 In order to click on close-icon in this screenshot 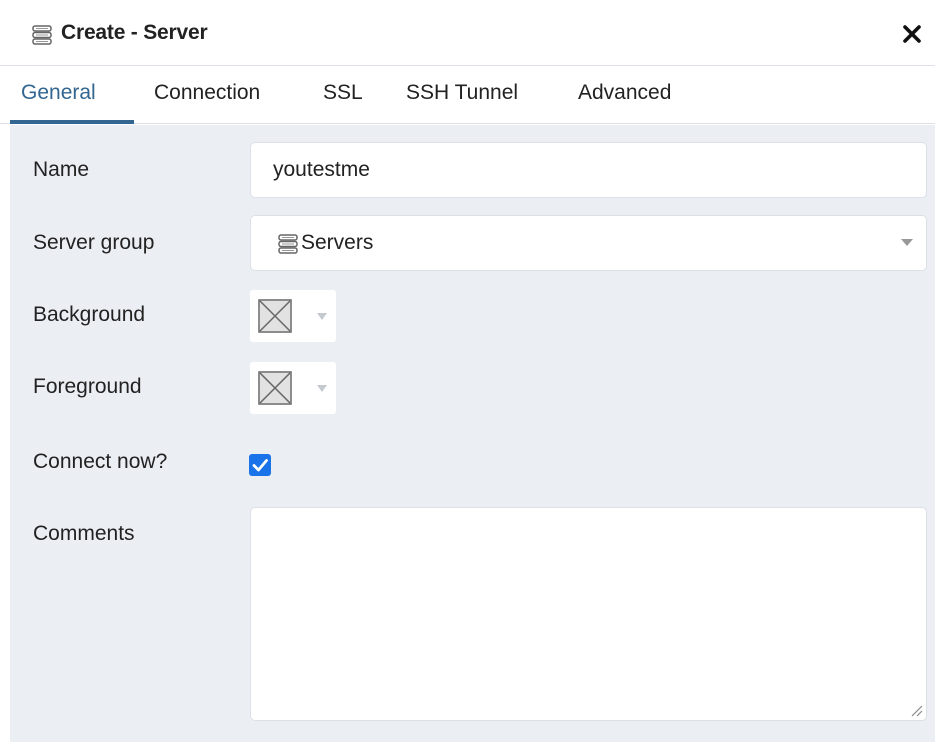, I will do `click(912, 34)`.